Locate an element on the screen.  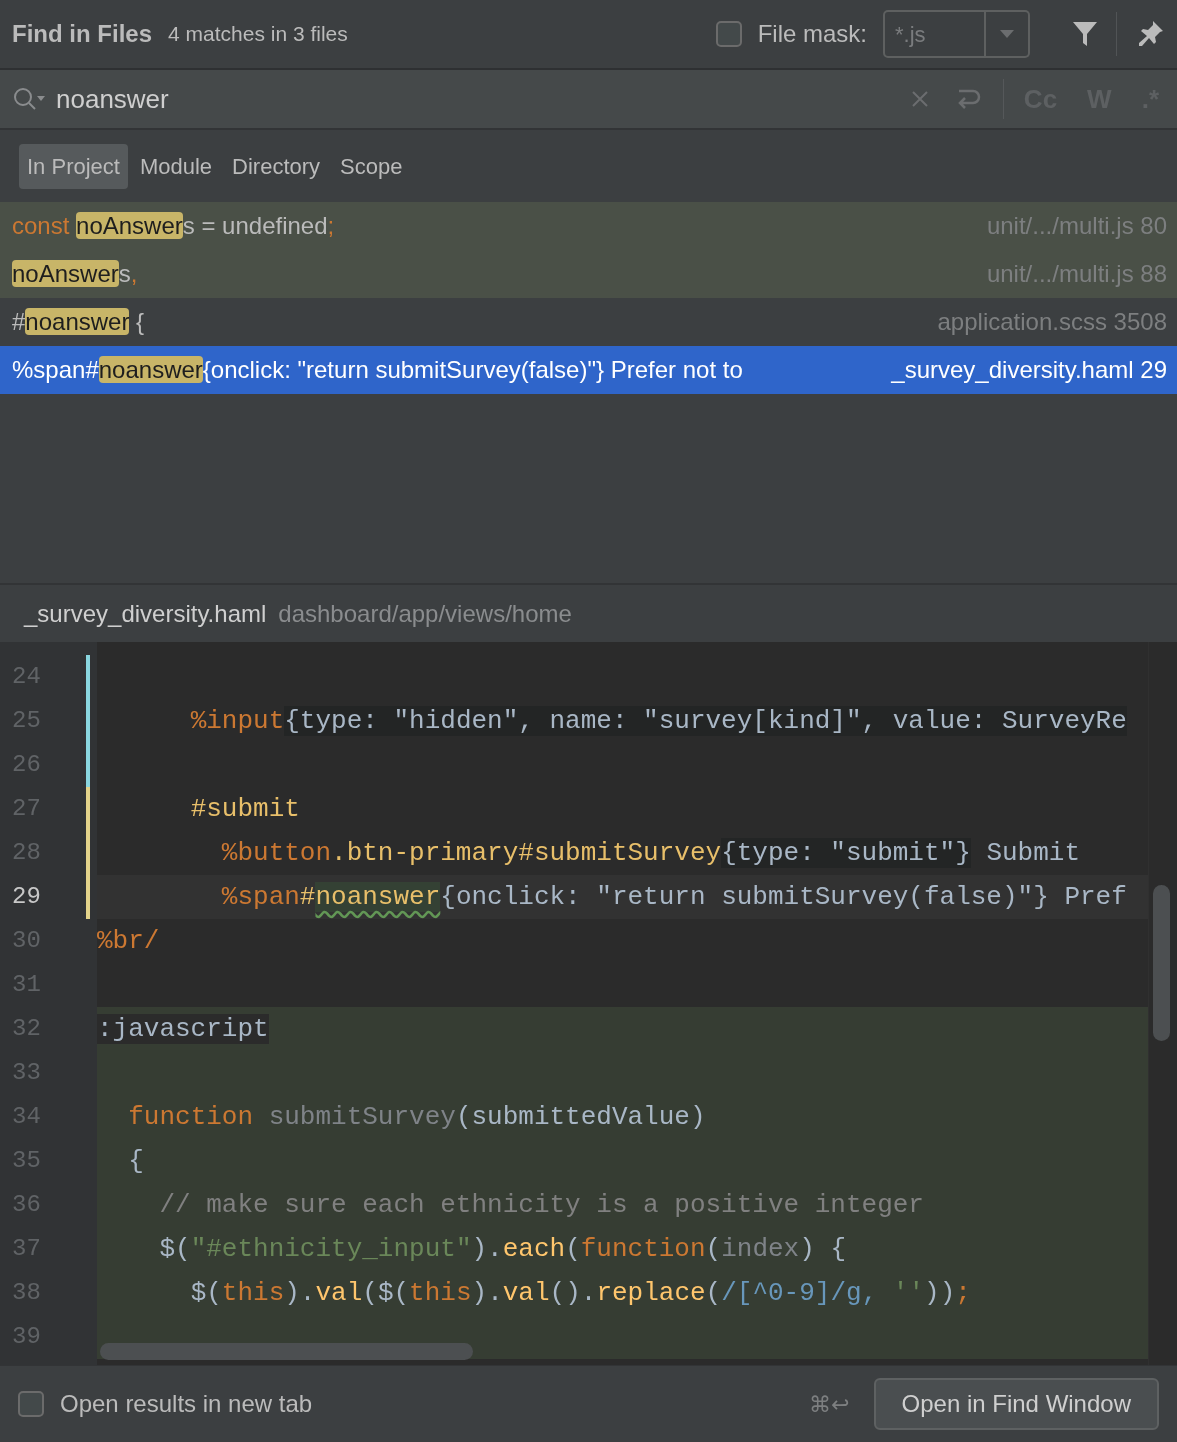
scope-tab: Module is located at coordinates (176, 166).